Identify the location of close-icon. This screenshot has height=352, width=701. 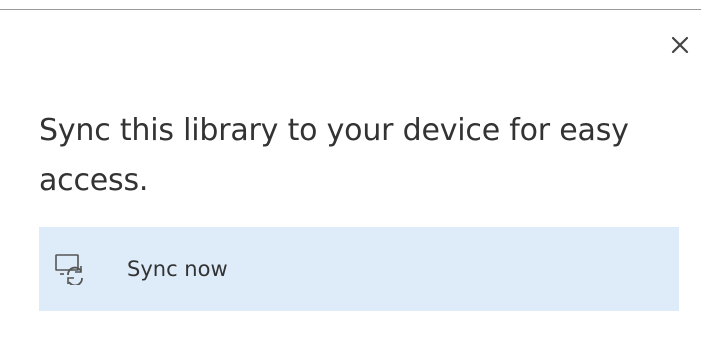
(680, 45).